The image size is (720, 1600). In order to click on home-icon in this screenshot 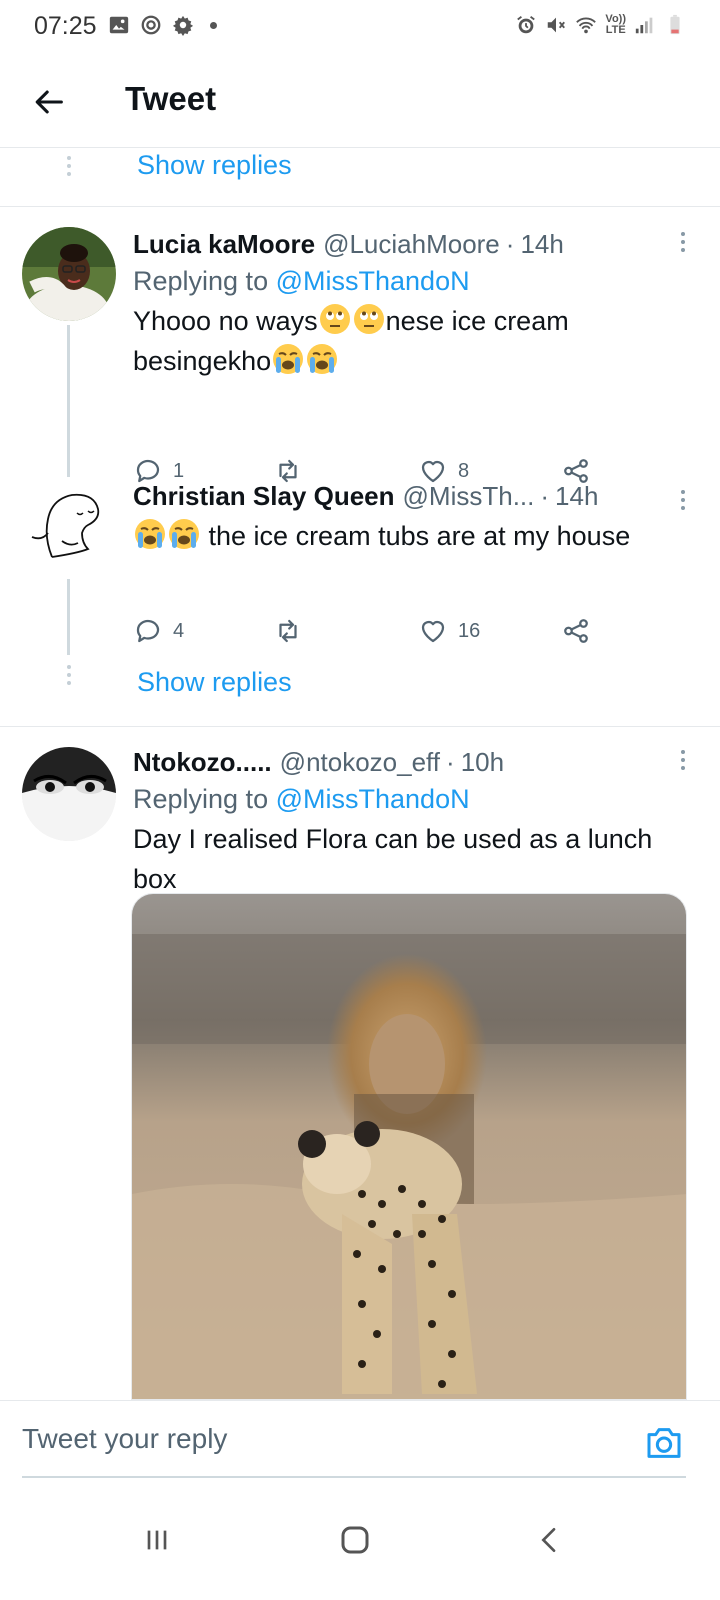, I will do `click(355, 1540)`.